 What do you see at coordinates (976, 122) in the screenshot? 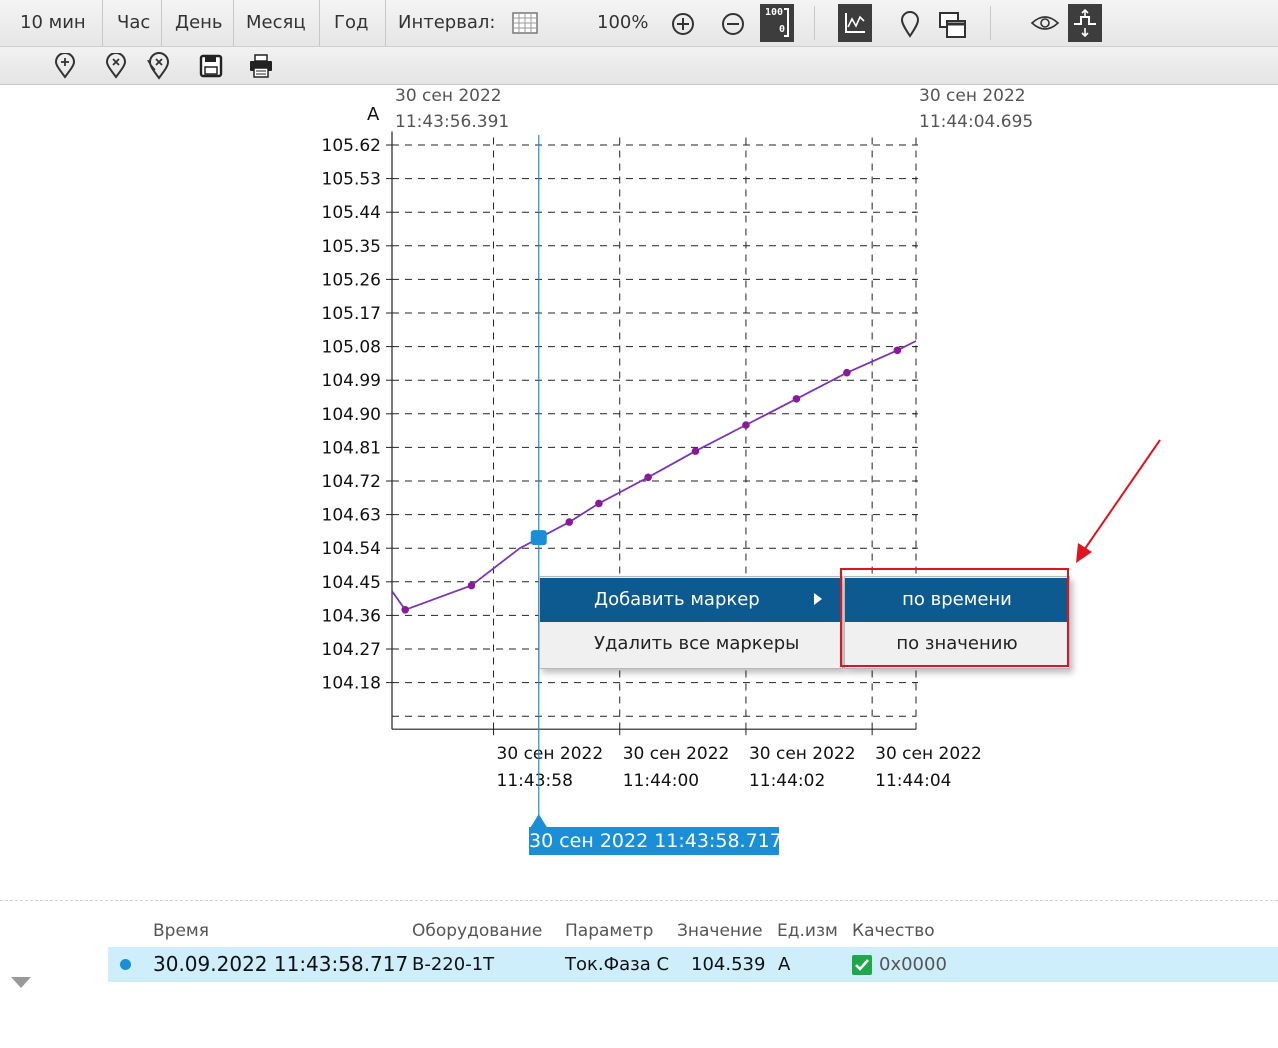
I see `range-end-time: 11:44:04.695` at bounding box center [976, 122].